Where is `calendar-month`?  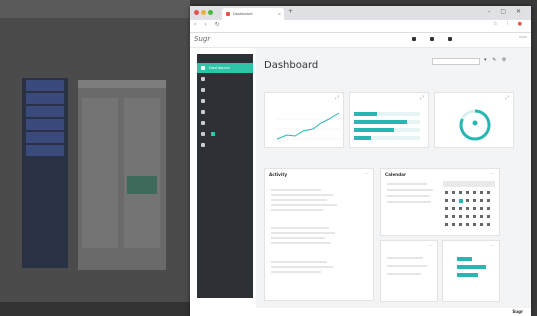 calendar-month is located at coordinates (469, 184).